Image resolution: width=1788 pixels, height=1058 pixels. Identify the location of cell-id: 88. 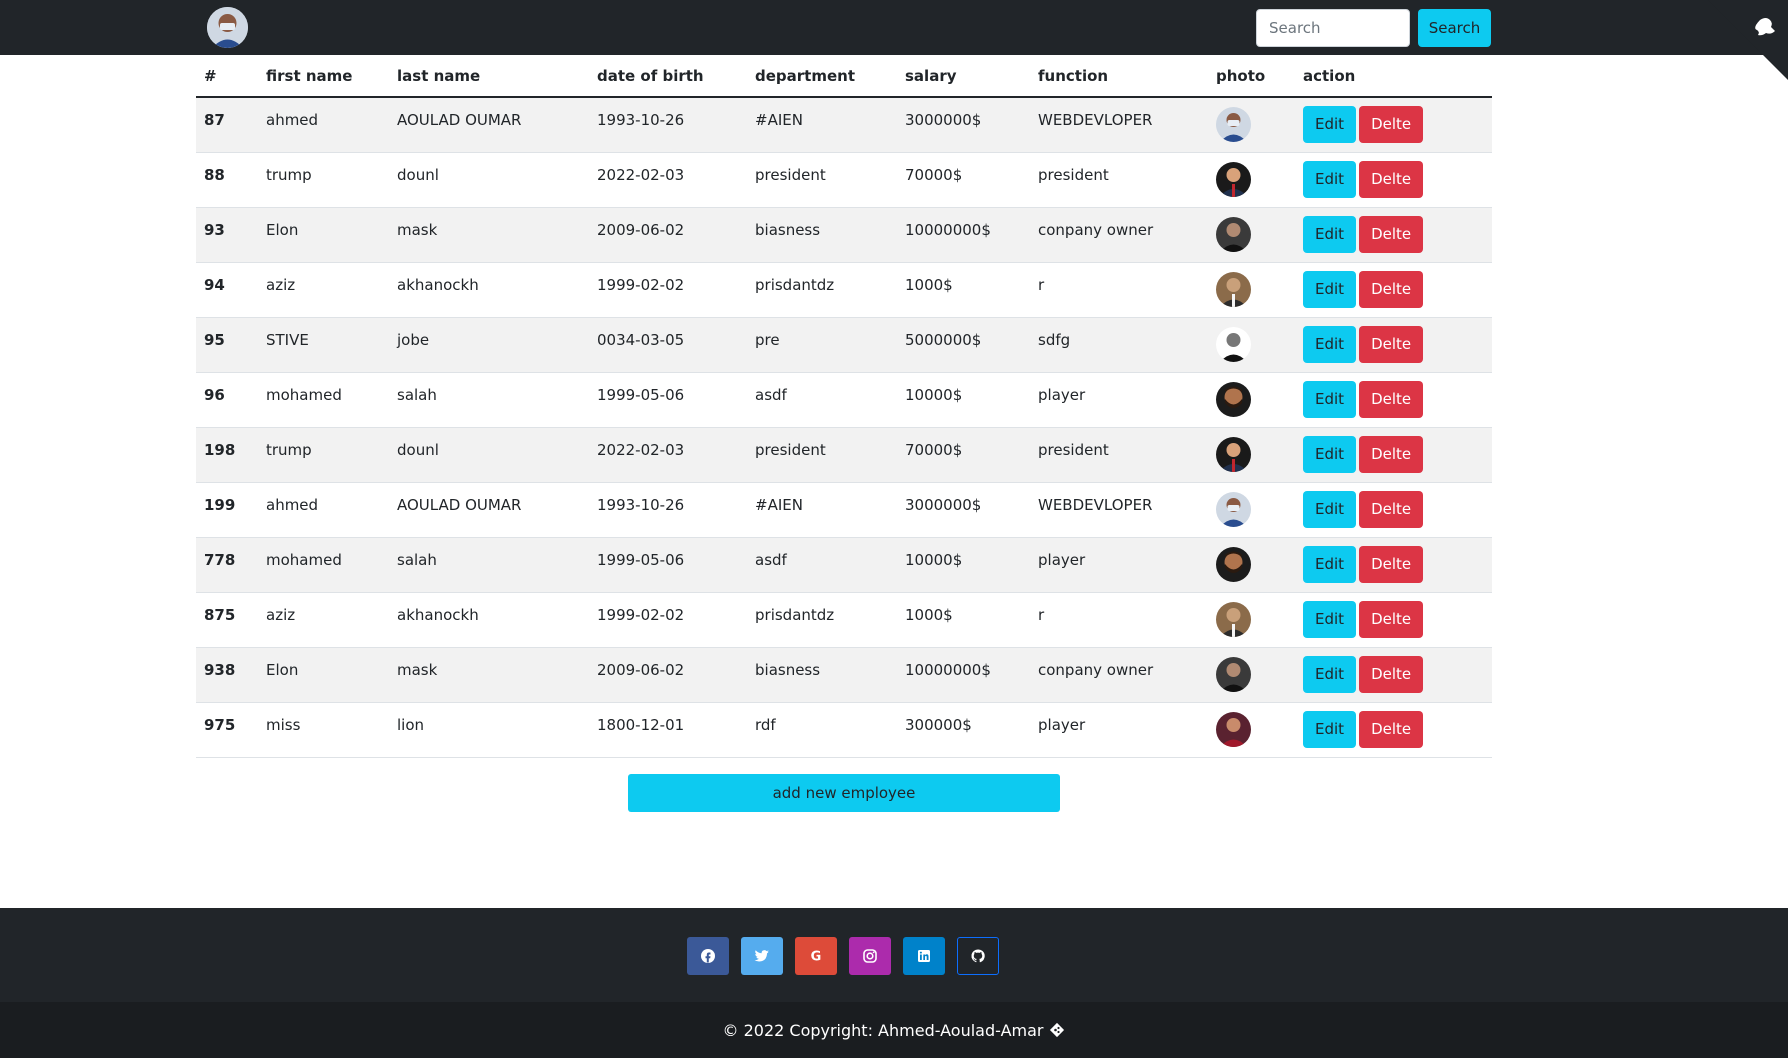
(214, 174).